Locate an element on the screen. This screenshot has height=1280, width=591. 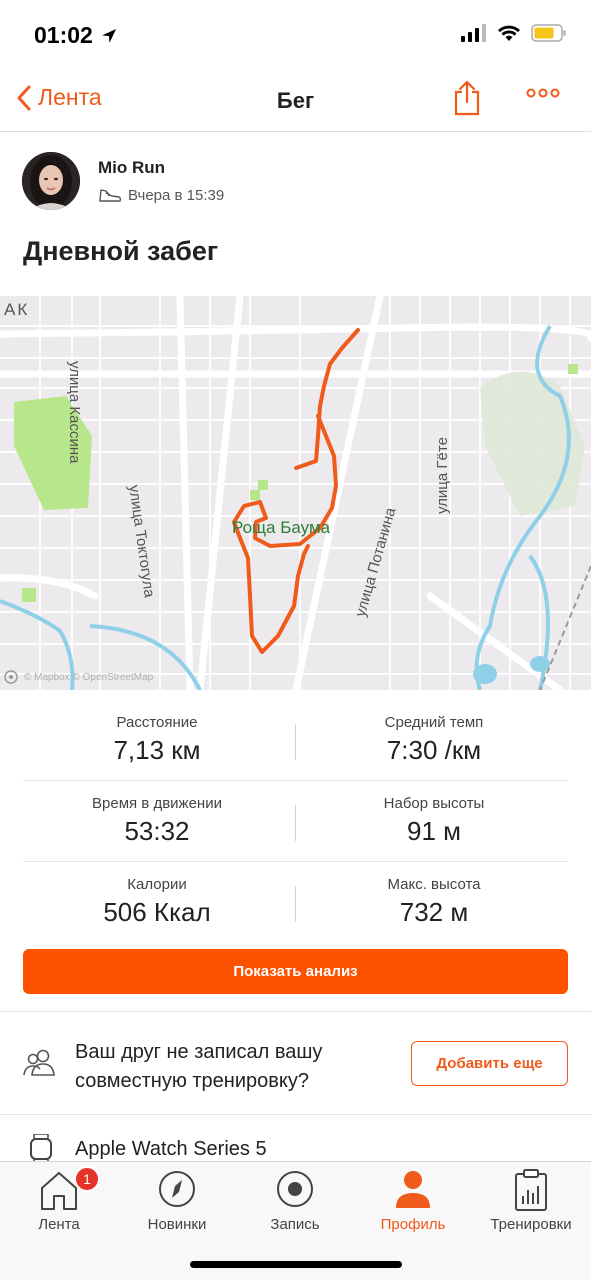
notification-badge: 1 is located at coordinates (87, 1179).